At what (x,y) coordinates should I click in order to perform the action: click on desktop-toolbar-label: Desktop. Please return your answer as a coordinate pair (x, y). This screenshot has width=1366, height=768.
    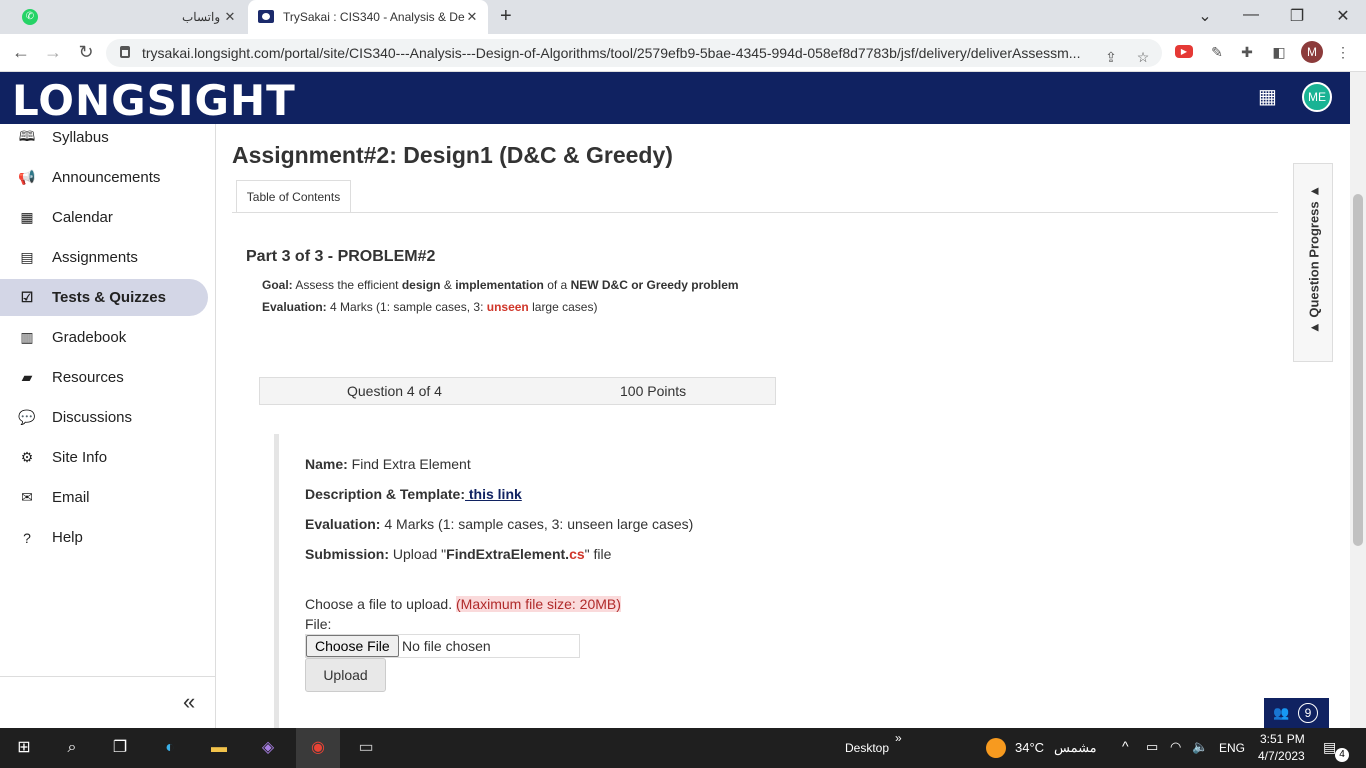
    Looking at the image, I should click on (867, 748).